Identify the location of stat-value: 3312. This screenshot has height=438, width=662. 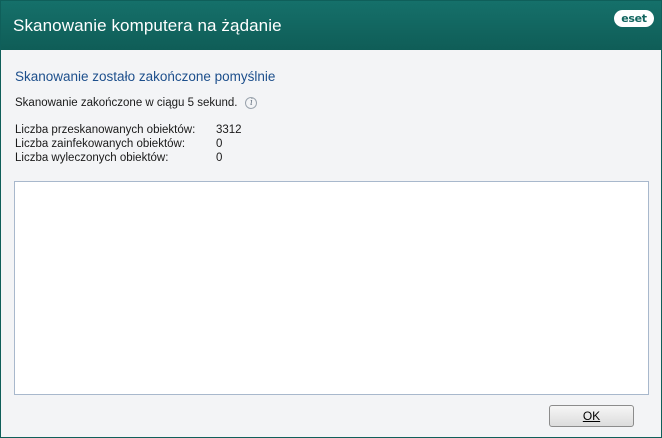
(229, 130).